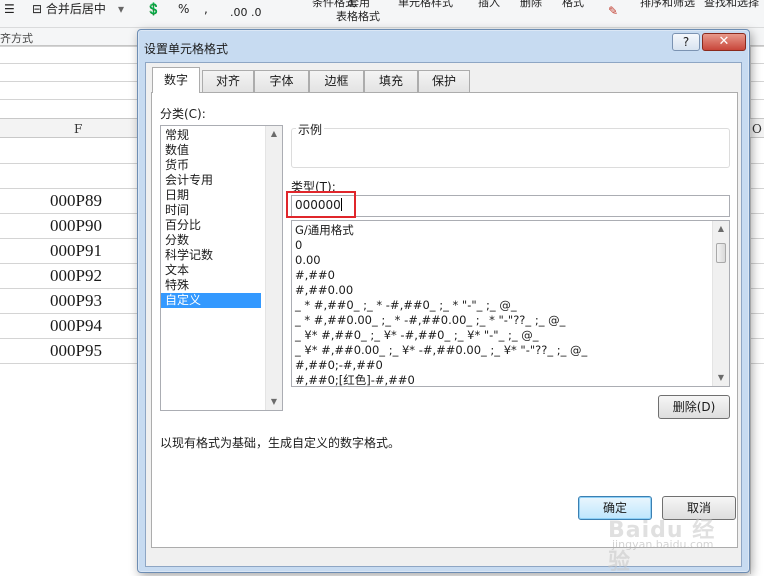 This screenshot has height=576, width=764. Describe the element at coordinates (499, 379) in the screenshot. I see `format-code-item: #,##0;[红色]-#,##0` at that location.